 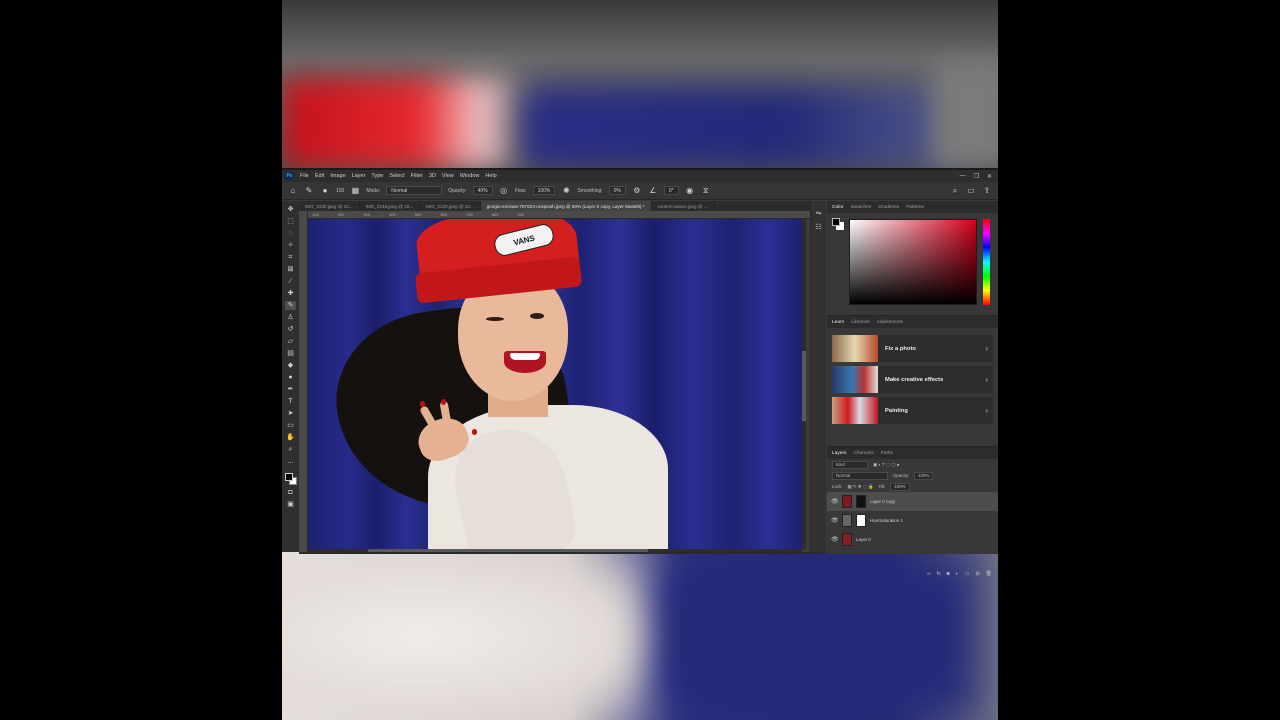 I want to click on angle-field: 0°, so click(x=671, y=190).